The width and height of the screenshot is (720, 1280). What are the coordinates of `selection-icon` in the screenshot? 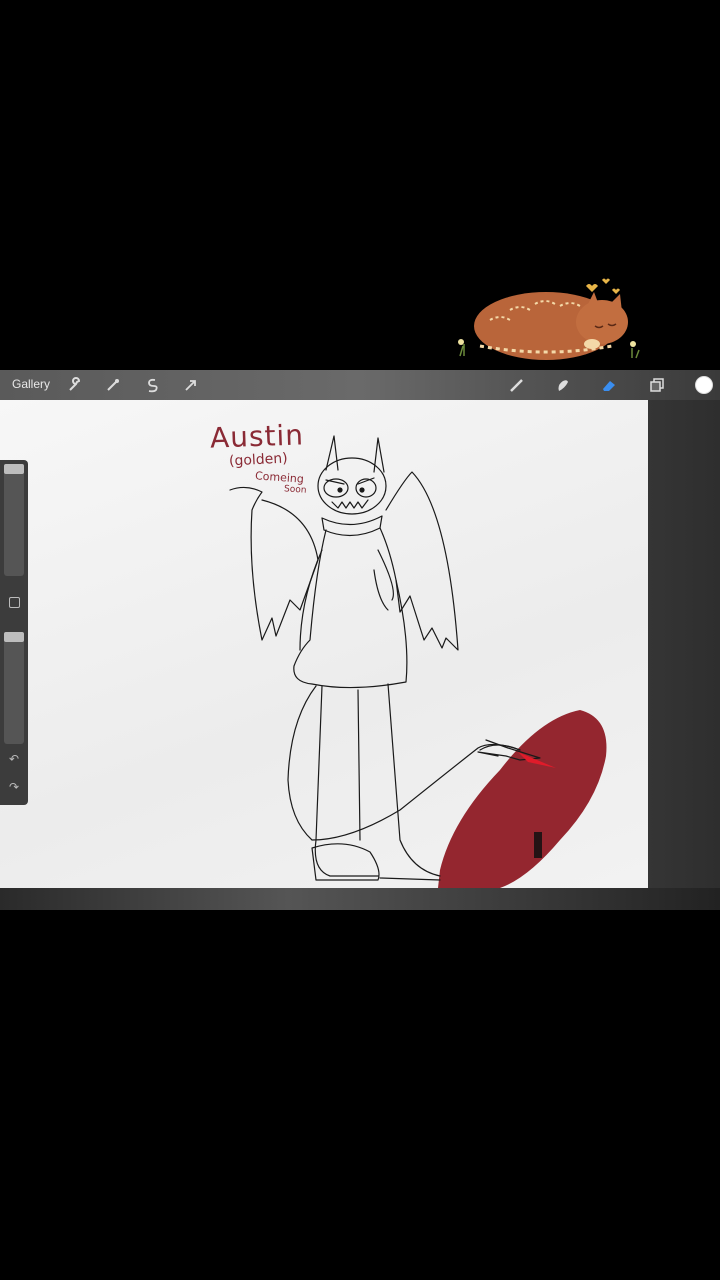 It's located at (152, 385).